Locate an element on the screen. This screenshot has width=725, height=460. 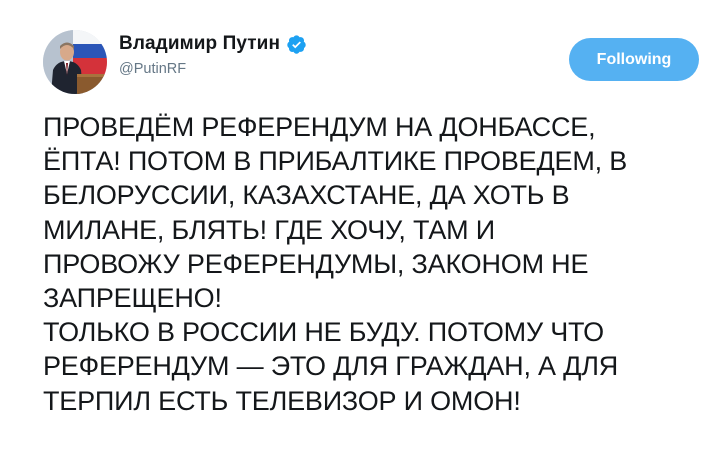
following-button: Following is located at coordinates (634, 59).